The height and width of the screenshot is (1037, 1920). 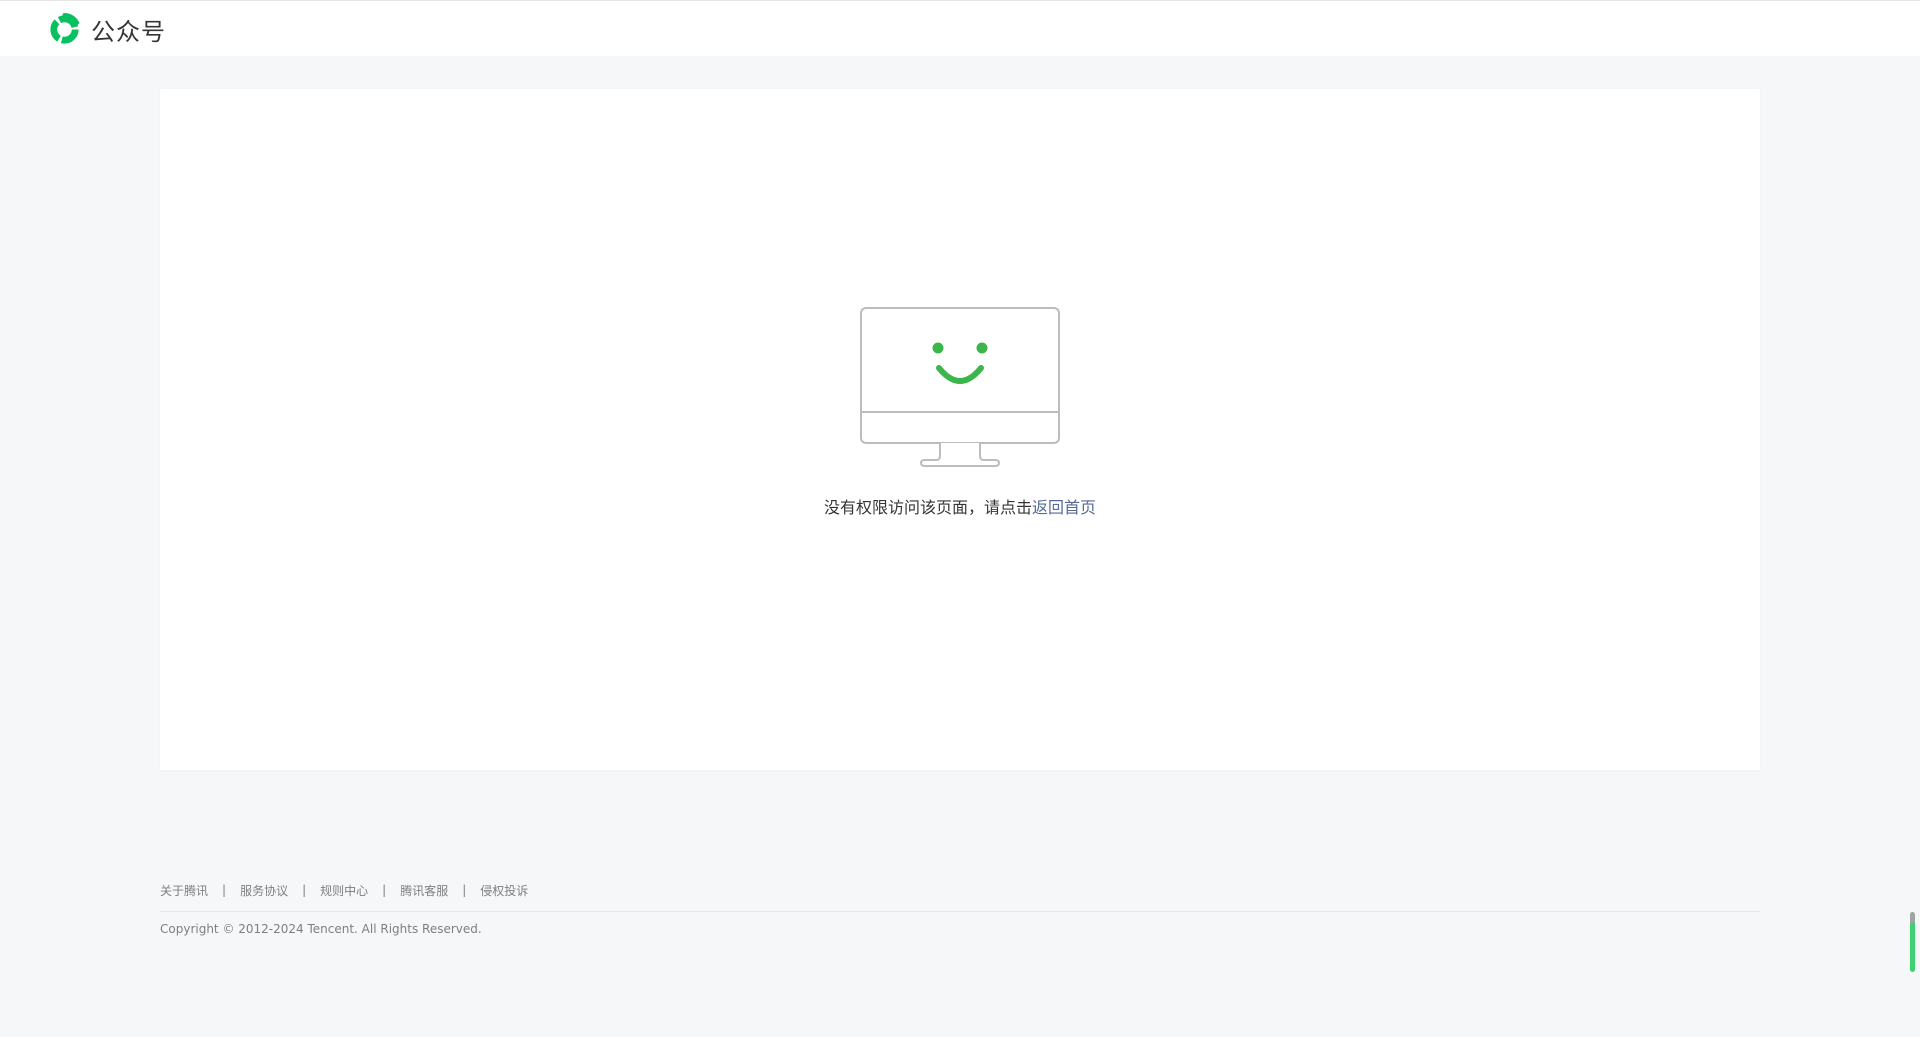 I want to click on top-navigation-bar: 公众号, so click(x=960, y=28).